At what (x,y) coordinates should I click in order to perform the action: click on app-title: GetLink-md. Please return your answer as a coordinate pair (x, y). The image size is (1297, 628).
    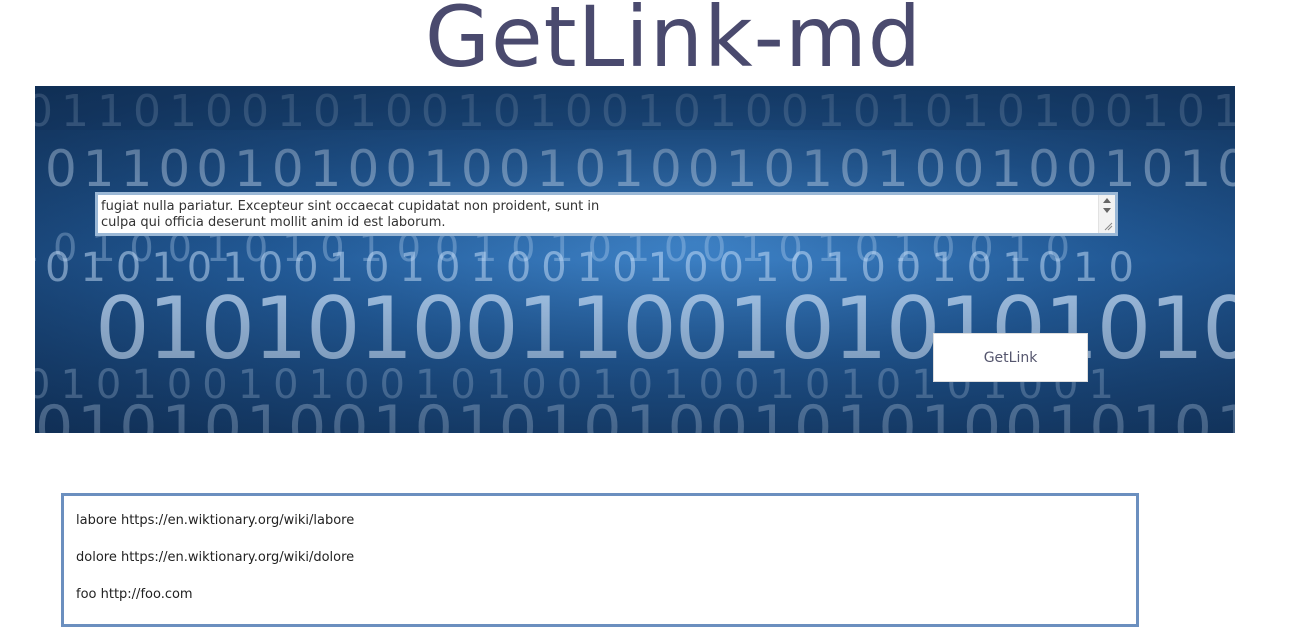
    Looking at the image, I should click on (673, 43).